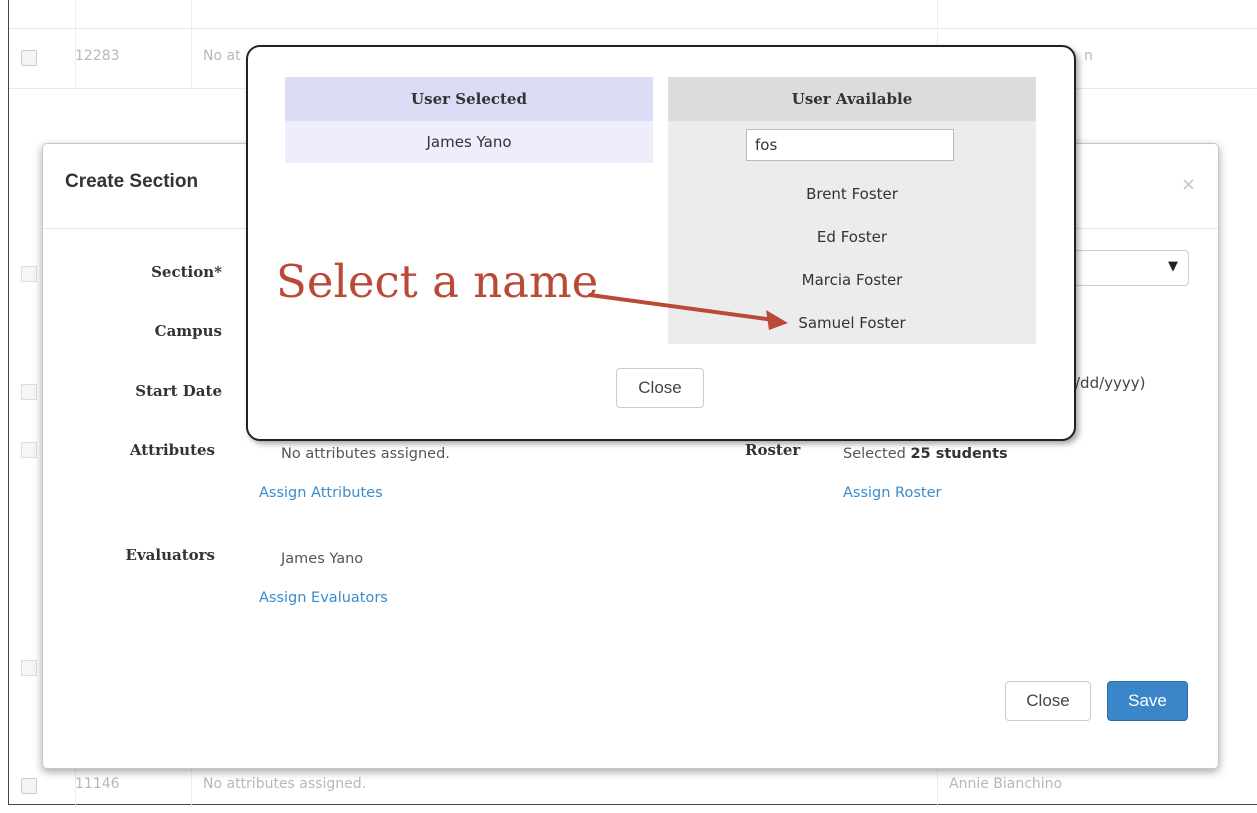  Describe the element at coordinates (222, 56) in the screenshot. I see `row-text: No at` at that location.